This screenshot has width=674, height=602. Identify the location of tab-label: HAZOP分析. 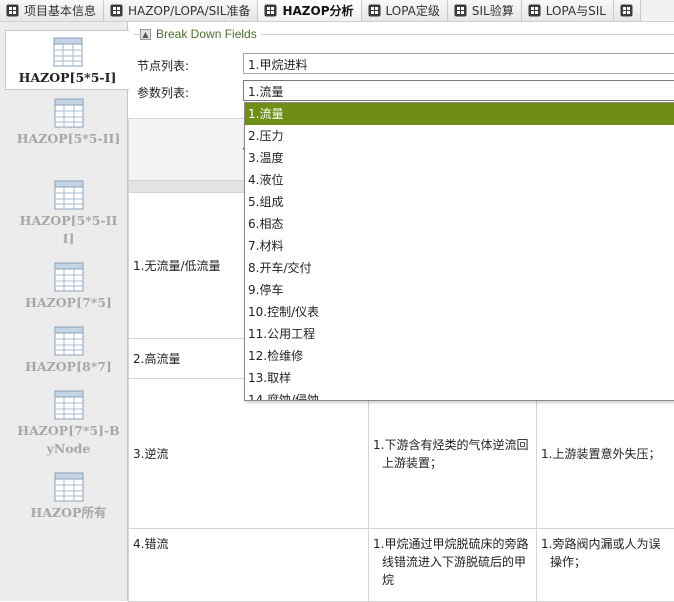
(317, 10).